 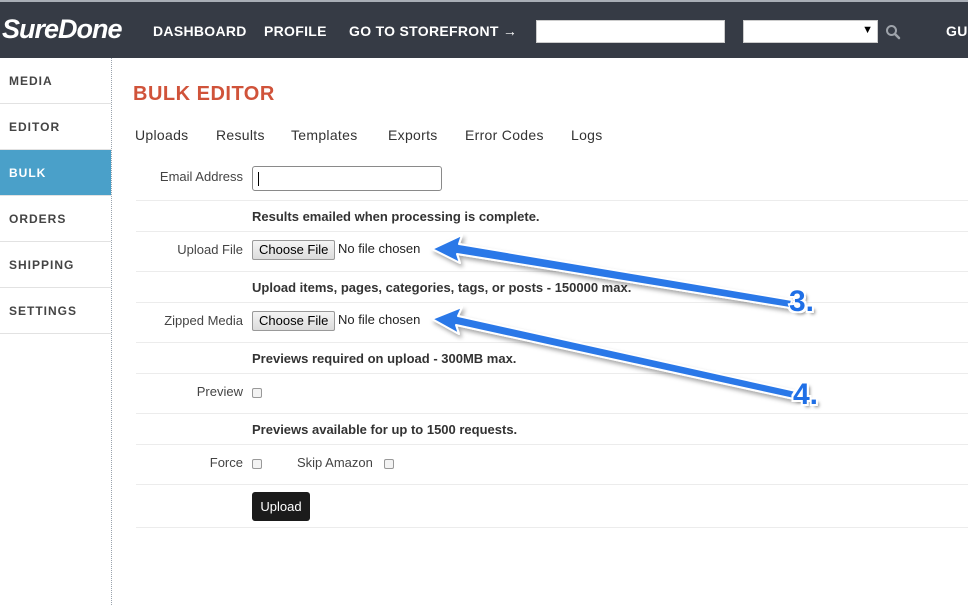 I want to click on annotation-arrows, so click(x=614, y=317).